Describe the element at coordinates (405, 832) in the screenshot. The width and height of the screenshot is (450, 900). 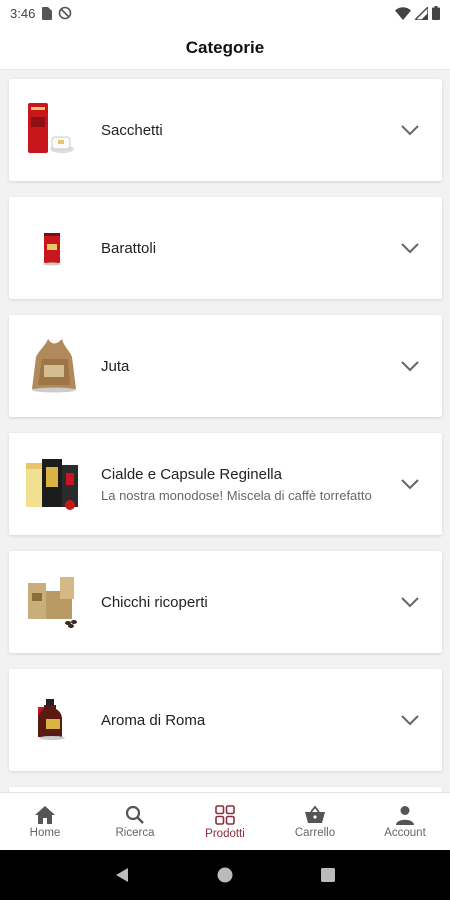
I see `nav-account-label: Account` at that location.